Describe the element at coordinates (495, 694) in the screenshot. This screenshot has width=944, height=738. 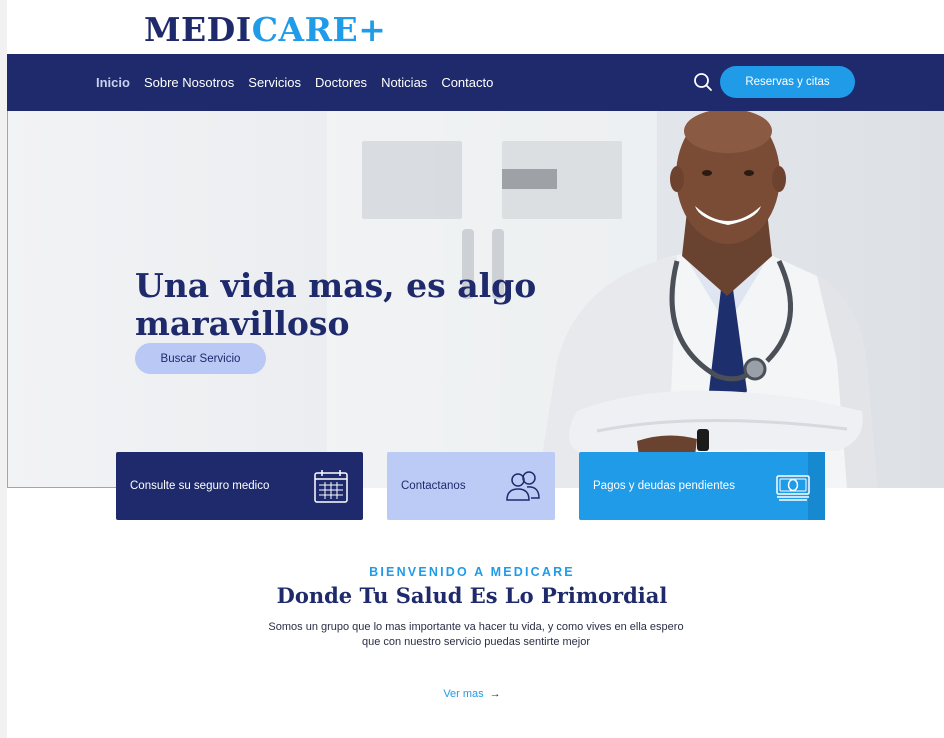
I see `arrow-right-icon: →` at that location.